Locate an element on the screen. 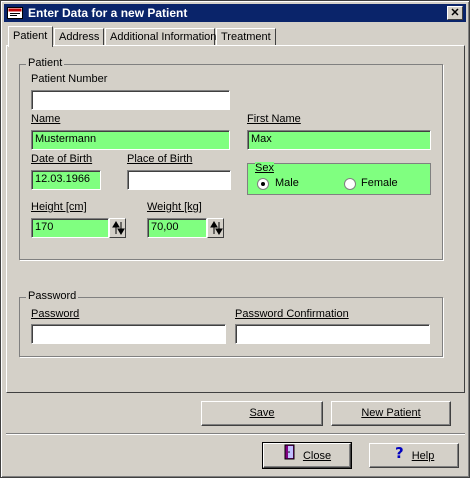  height-label: Height [cm] is located at coordinates (59, 207).